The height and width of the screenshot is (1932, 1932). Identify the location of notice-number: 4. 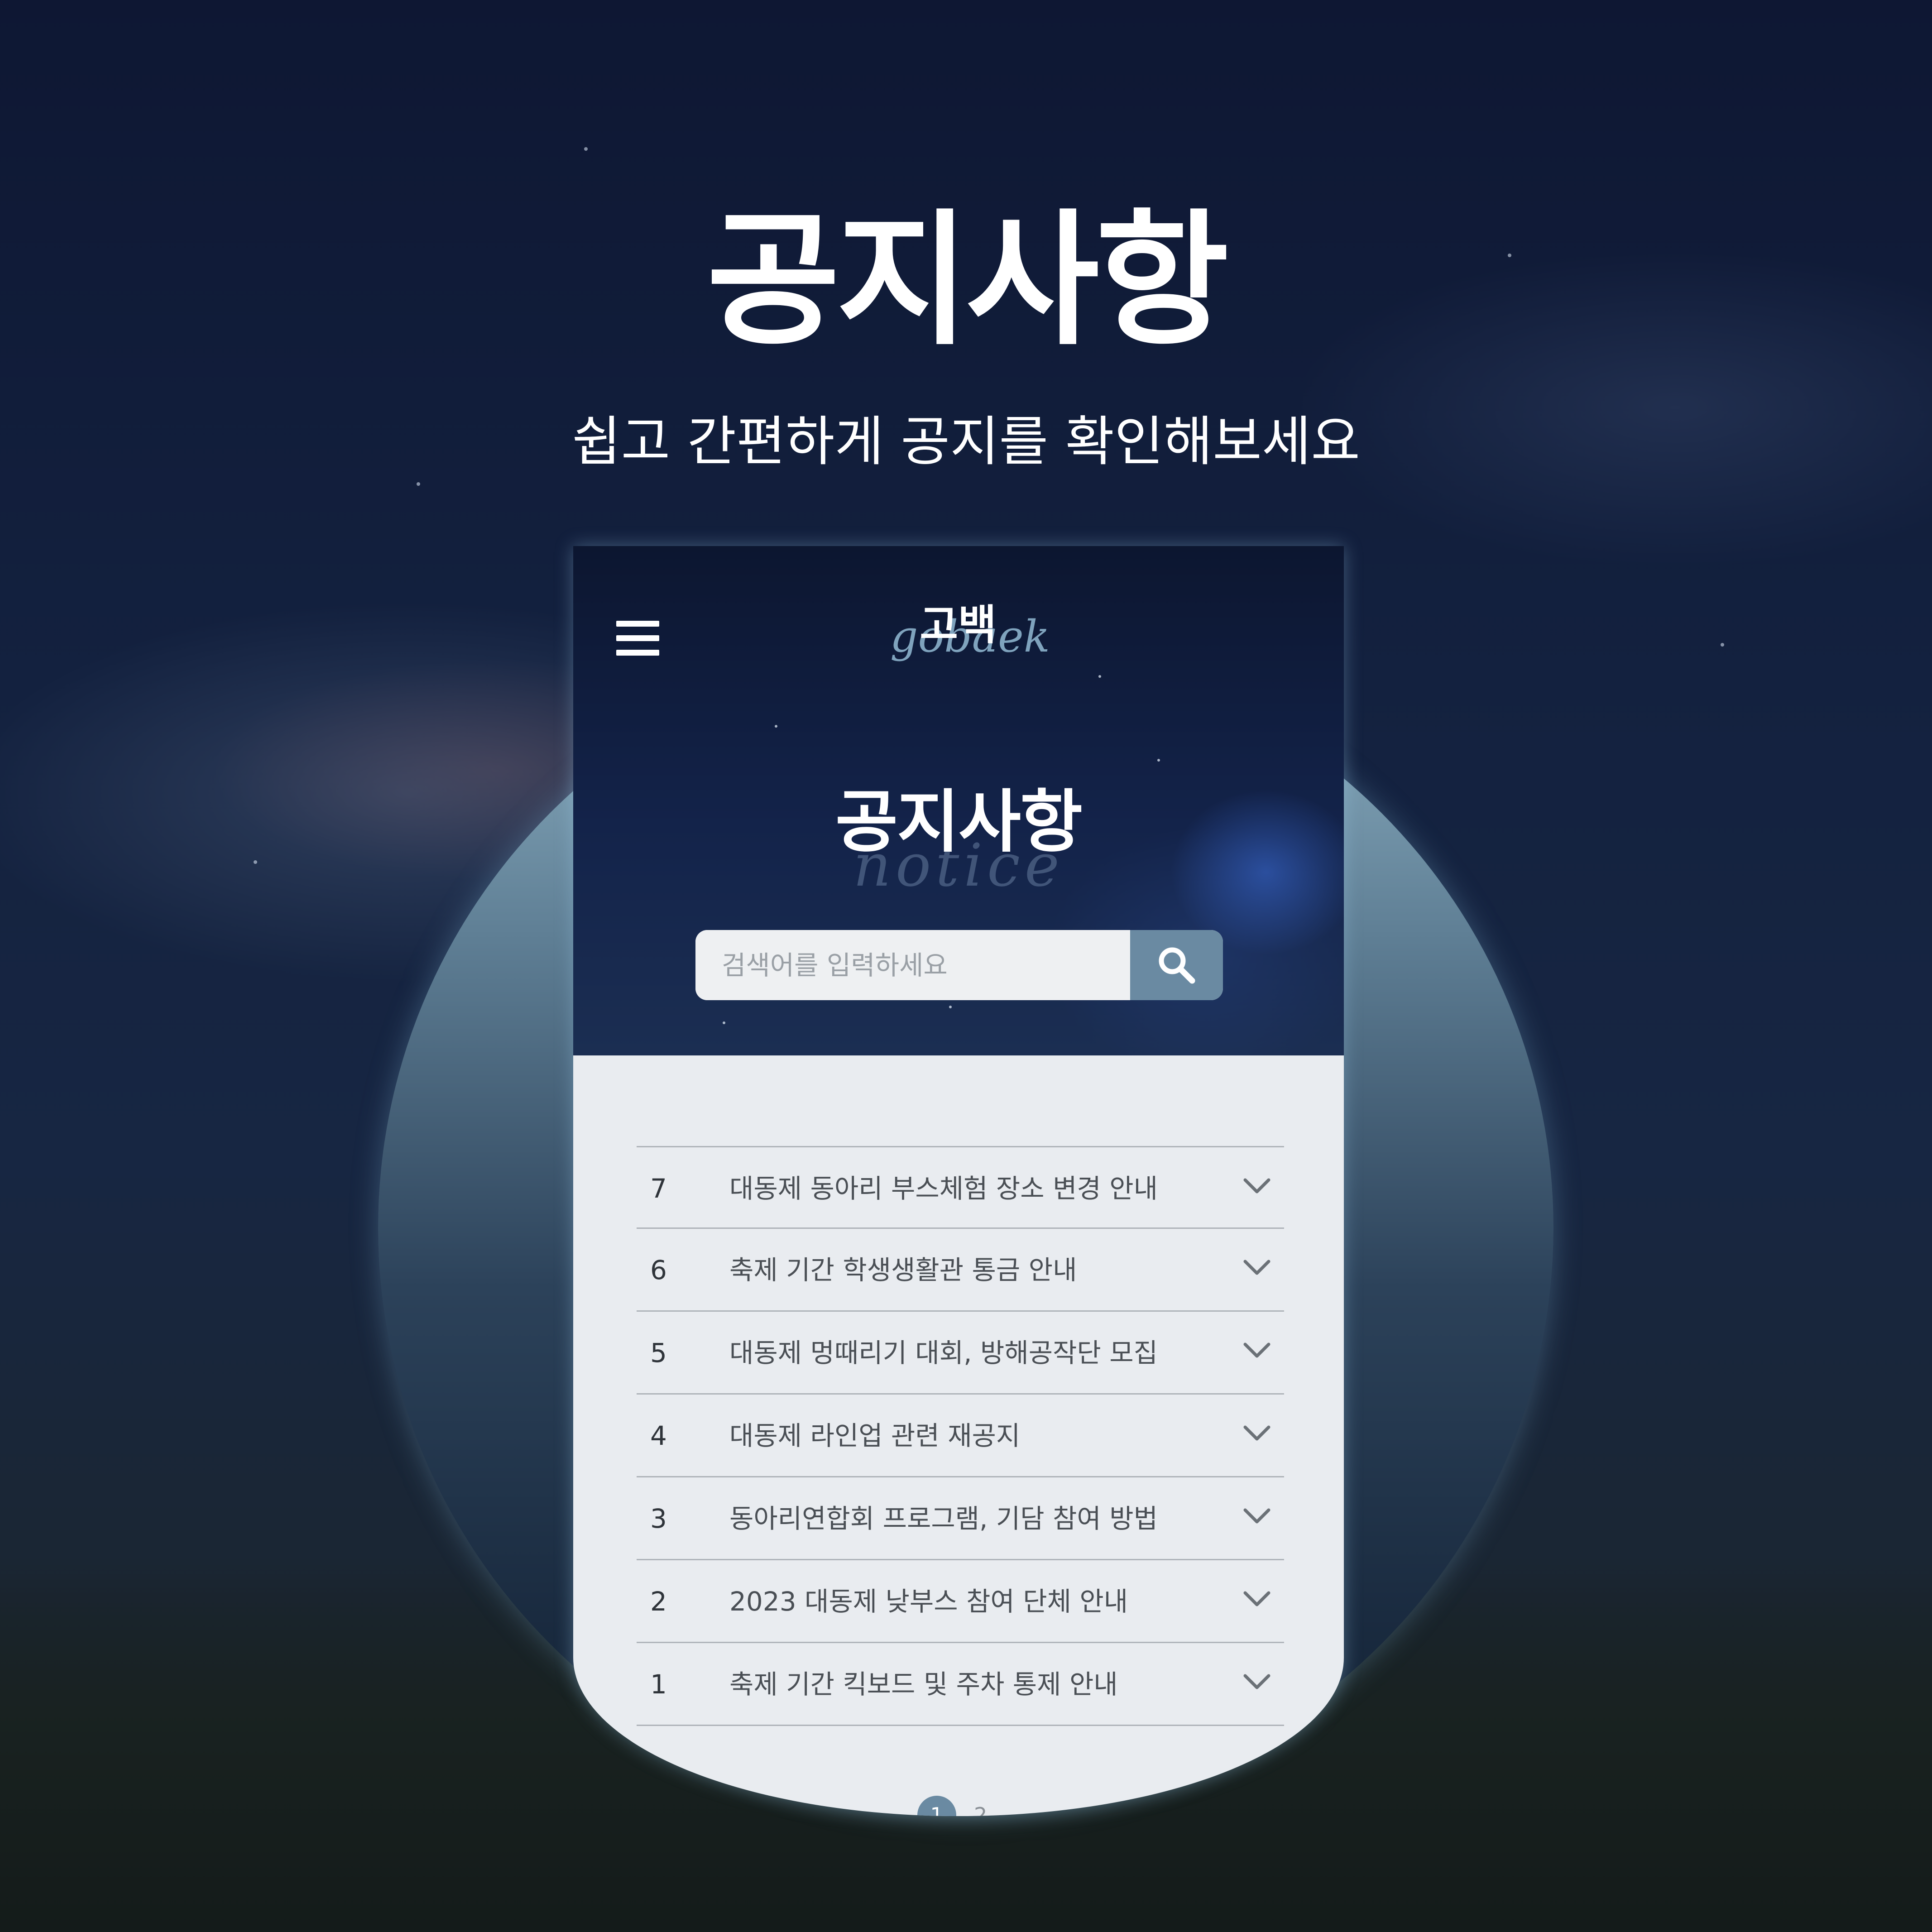
(658, 1435).